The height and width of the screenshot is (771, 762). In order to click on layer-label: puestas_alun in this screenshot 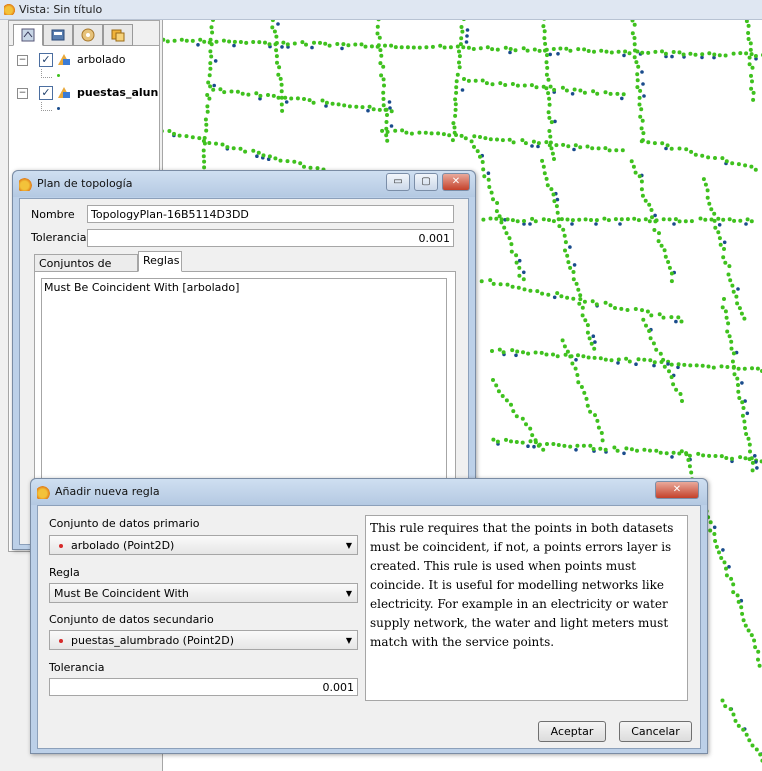, I will do `click(118, 92)`.